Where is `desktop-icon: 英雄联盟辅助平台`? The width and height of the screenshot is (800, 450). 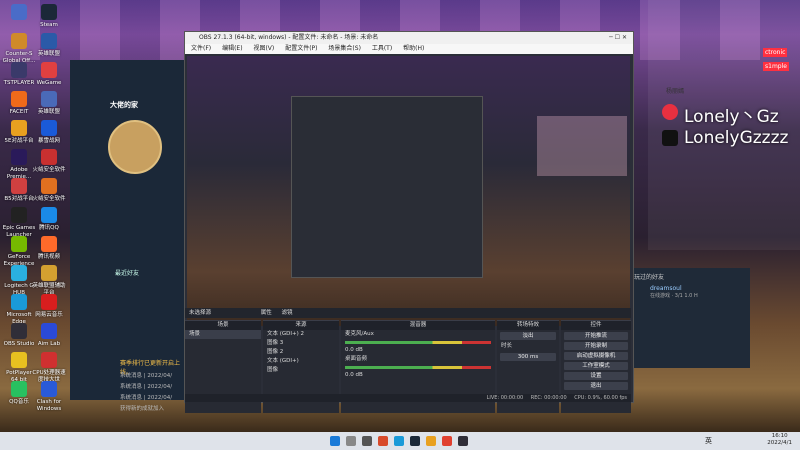 desktop-icon: 英雄联盟辅助平台 is located at coordinates (49, 280).